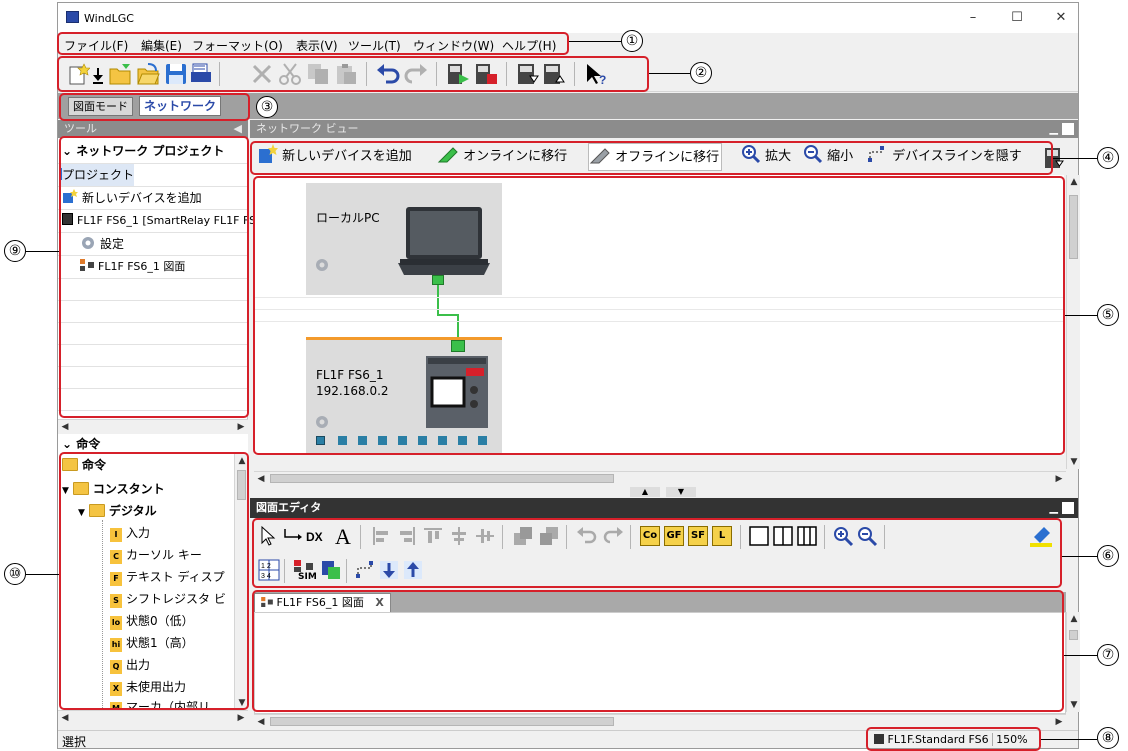 This screenshot has width=1128, height=751. Describe the element at coordinates (944, 157) in the screenshot. I see `hide-device-lines-button: デバイスラインを隠す` at that location.